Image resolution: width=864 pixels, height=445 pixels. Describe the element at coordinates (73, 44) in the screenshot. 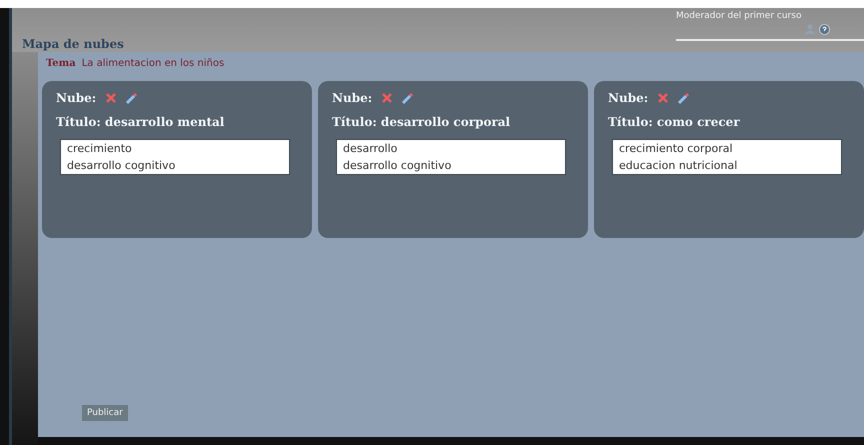

I see `page-title: Mapa de nubes` at that location.